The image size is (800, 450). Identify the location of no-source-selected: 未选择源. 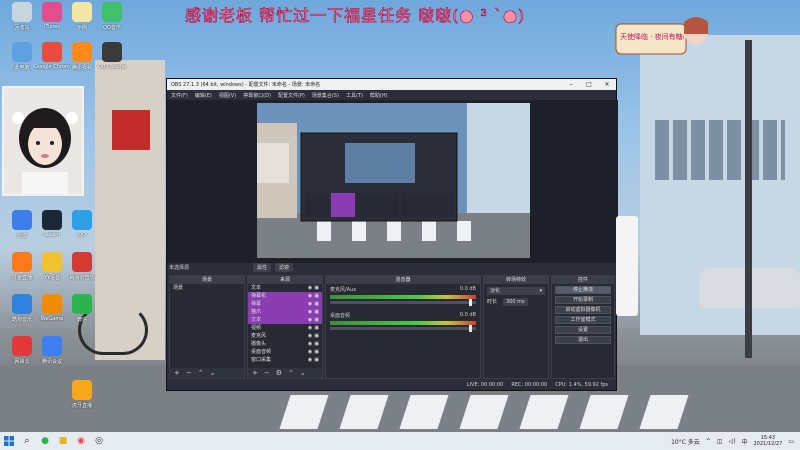
(179, 268).